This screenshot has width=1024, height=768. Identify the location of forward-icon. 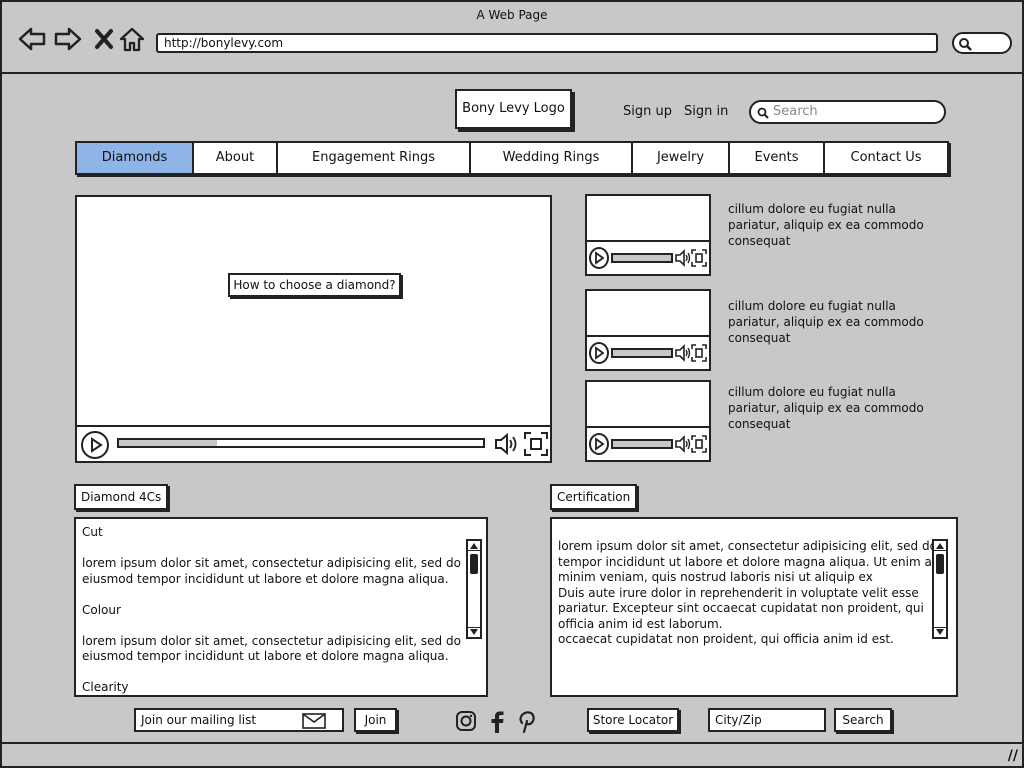
(68, 39).